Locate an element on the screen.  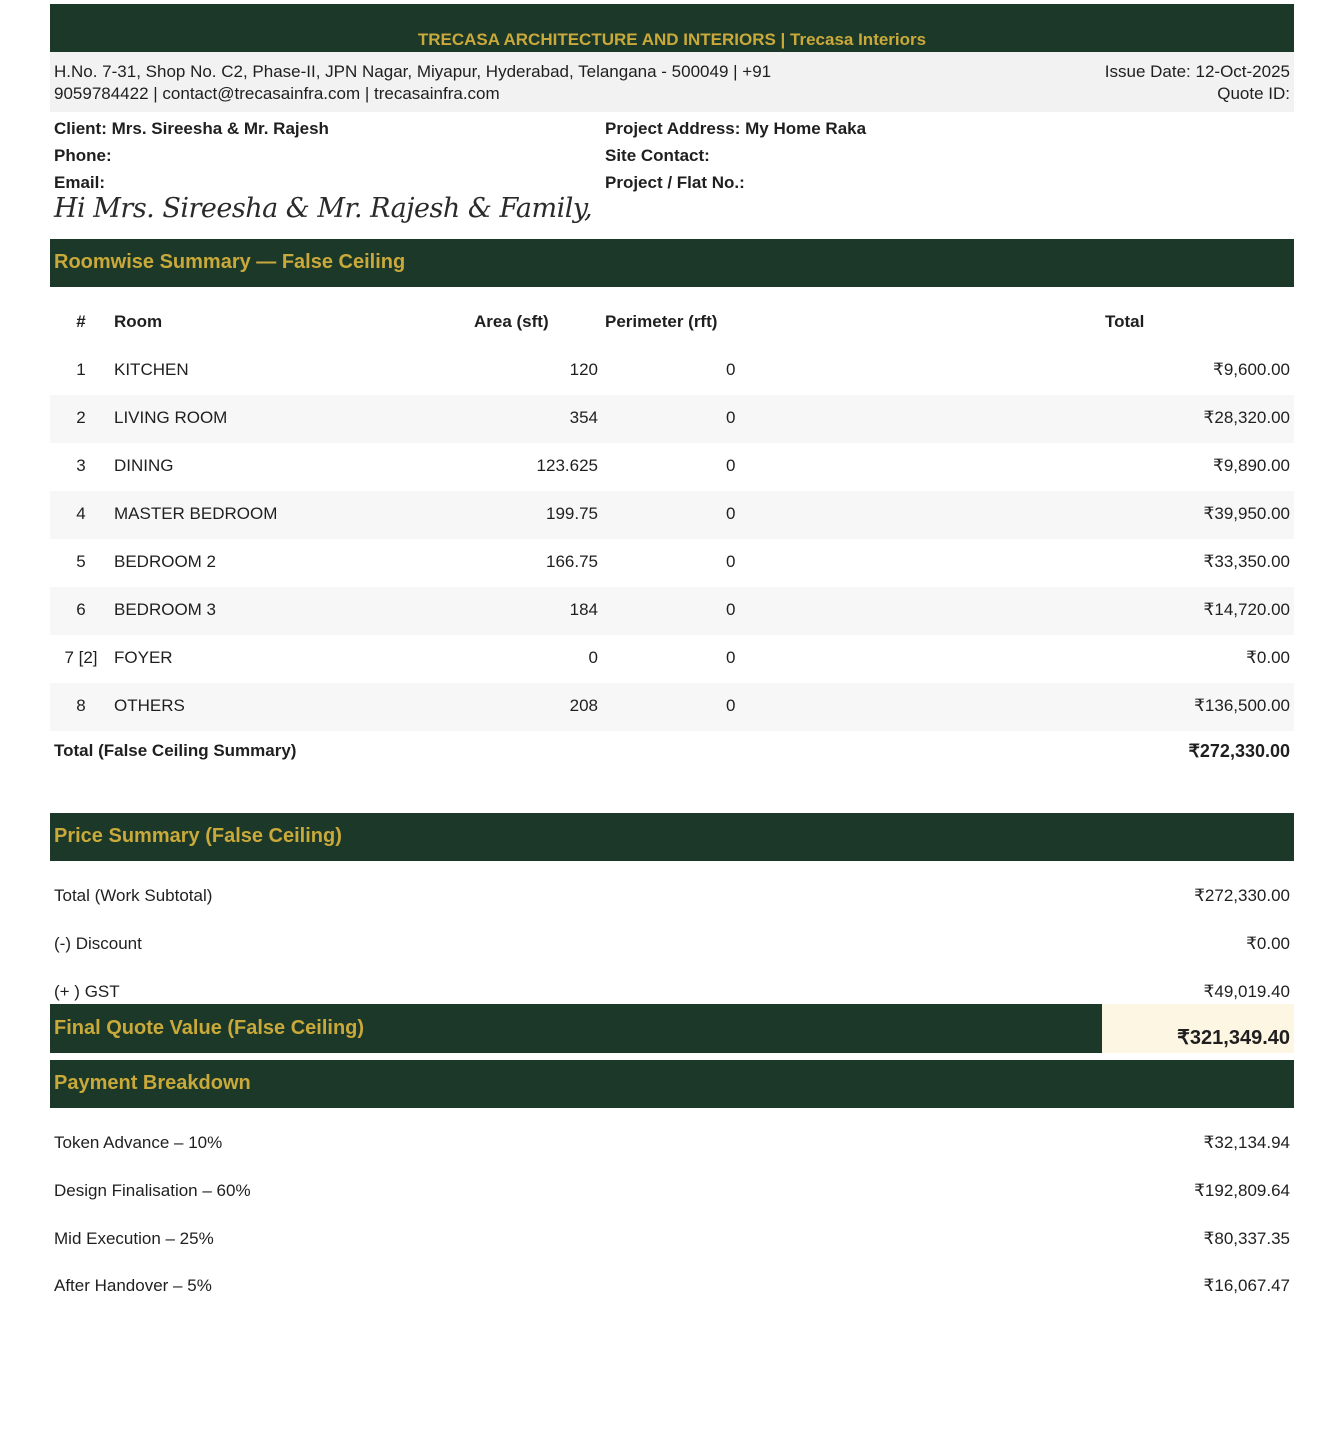
subtotal-label: Total (Work Subtotal) is located at coordinates (133, 895).